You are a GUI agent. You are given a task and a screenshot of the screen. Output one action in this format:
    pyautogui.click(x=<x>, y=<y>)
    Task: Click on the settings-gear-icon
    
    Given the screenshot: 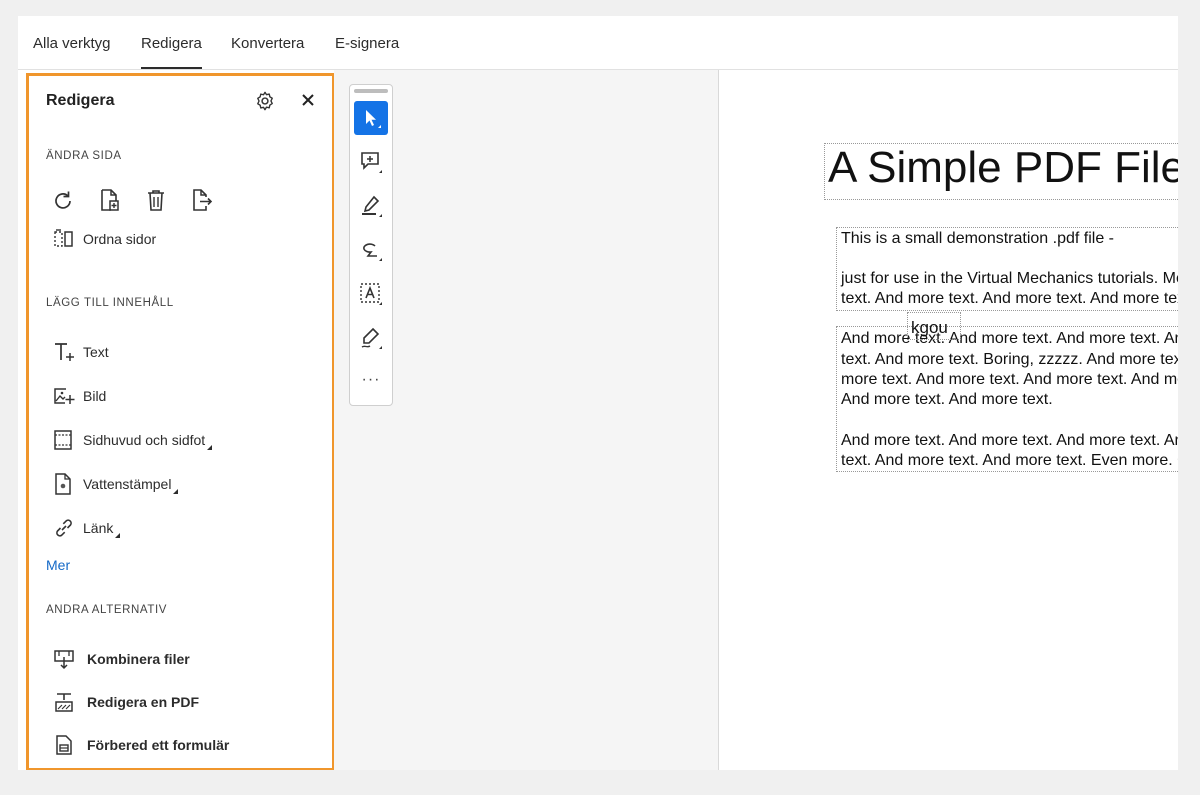 What is the action you would take?
    pyautogui.click(x=265, y=101)
    